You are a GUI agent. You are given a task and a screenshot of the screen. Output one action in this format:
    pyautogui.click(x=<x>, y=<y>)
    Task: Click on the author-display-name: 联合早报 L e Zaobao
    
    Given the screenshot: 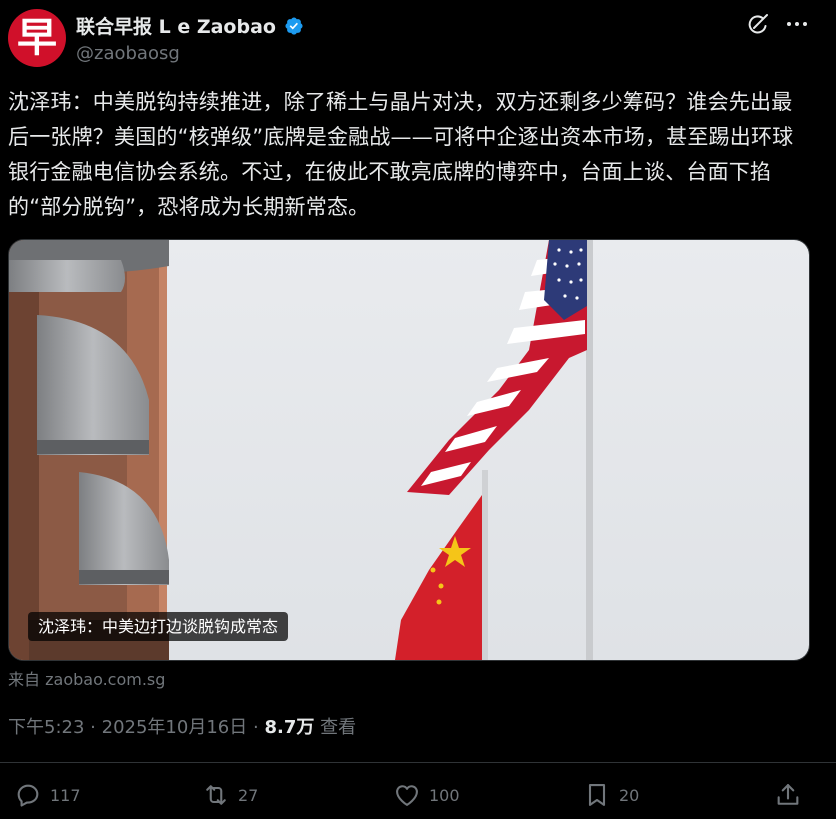 What is the action you would take?
    pyautogui.click(x=176, y=25)
    